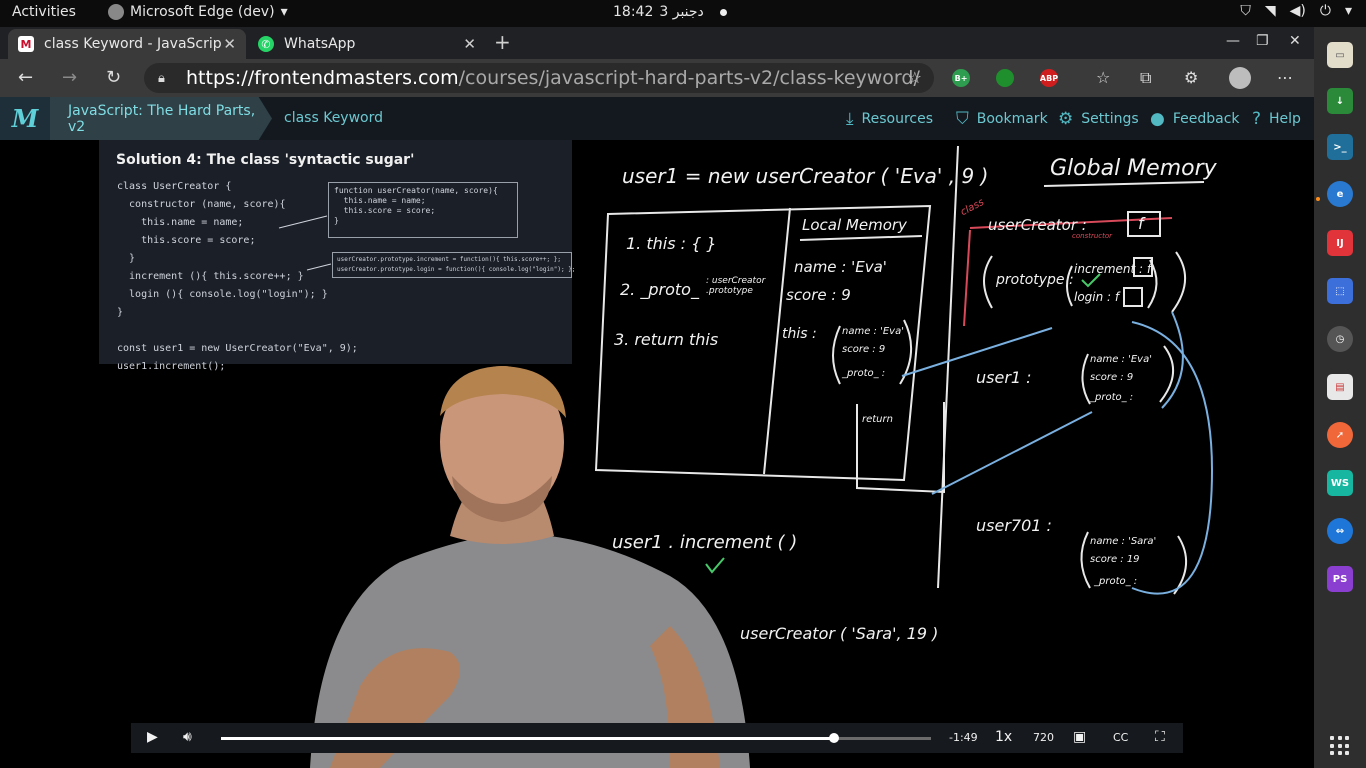  I want to click on show-applications-icon, so click(1340, 746).